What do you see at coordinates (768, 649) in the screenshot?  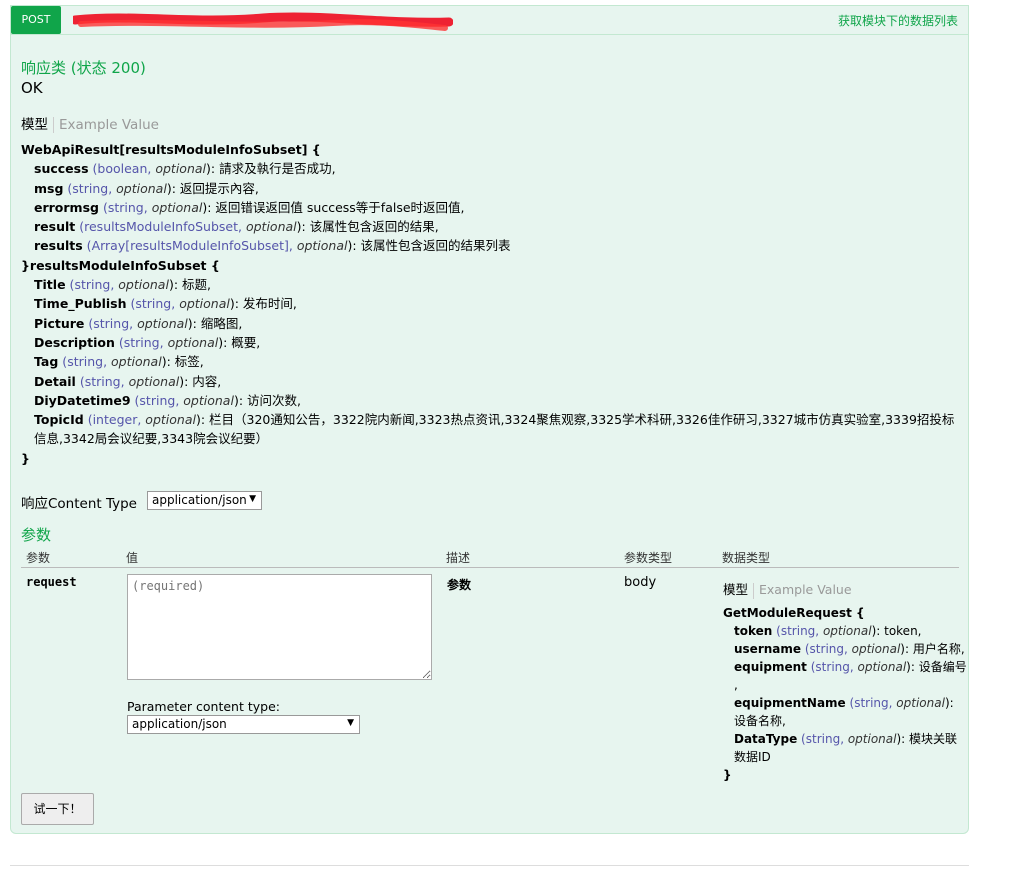 I see `field-name: username` at bounding box center [768, 649].